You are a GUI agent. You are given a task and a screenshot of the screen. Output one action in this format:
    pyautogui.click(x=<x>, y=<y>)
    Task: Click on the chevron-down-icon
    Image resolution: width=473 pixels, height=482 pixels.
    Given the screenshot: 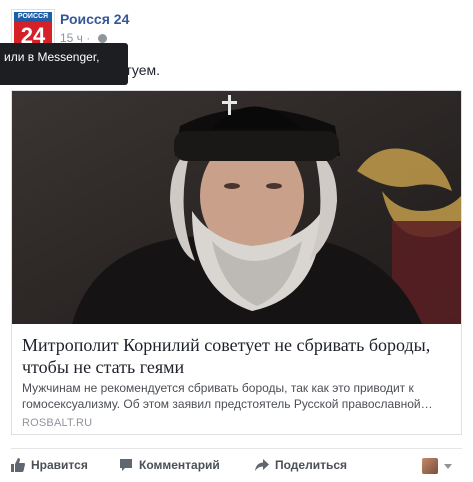 What is the action you would take?
    pyautogui.click(x=448, y=466)
    